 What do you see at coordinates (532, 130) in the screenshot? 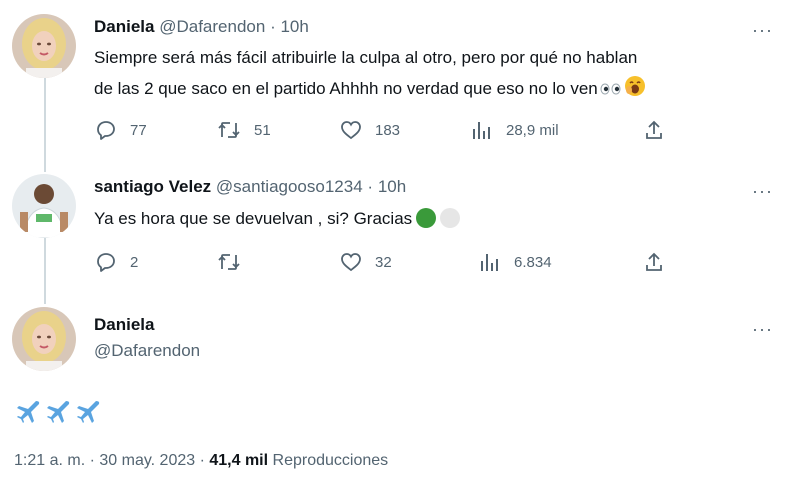
I see `views-count: 28,9 mil` at bounding box center [532, 130].